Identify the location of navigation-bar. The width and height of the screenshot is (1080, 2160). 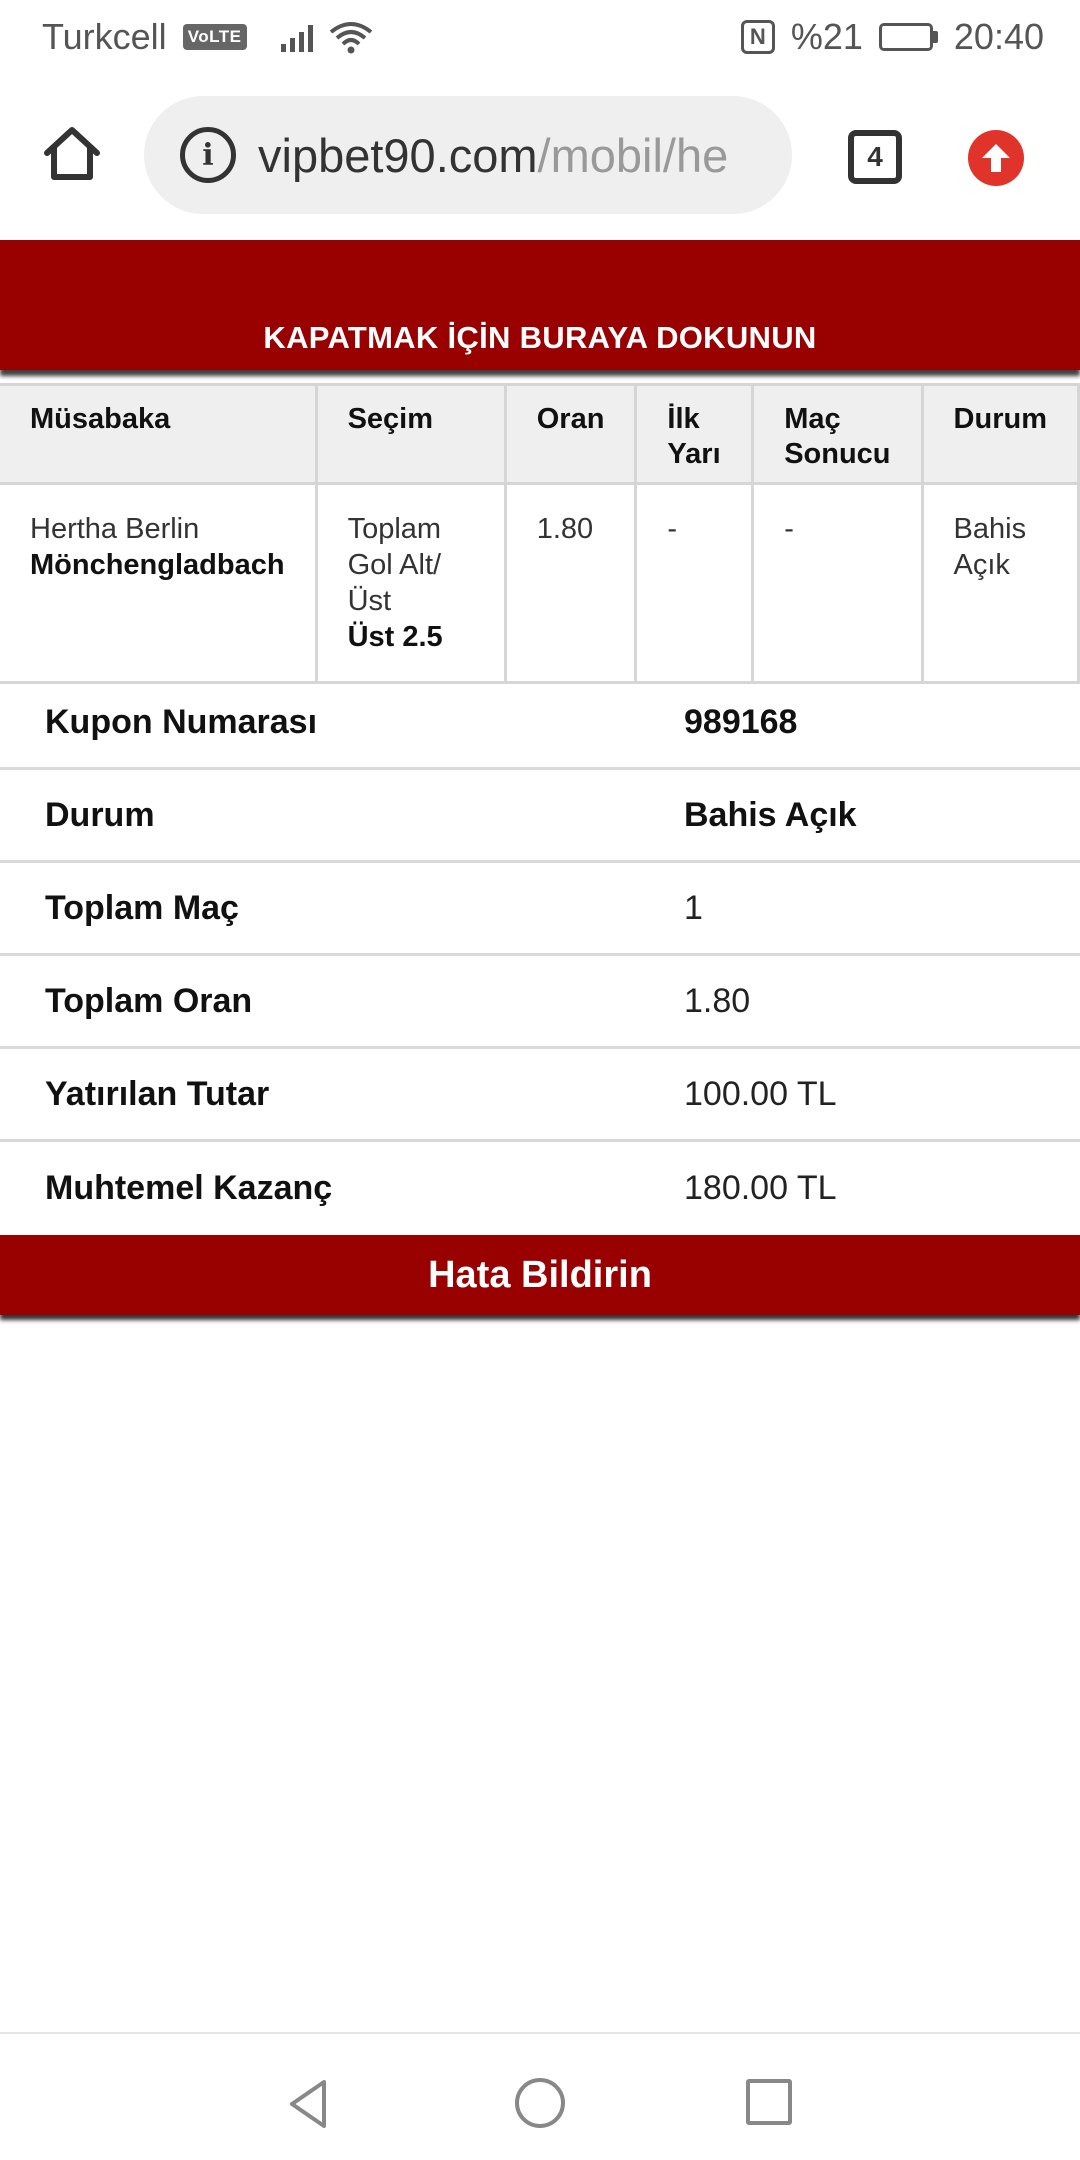
(540, 2096).